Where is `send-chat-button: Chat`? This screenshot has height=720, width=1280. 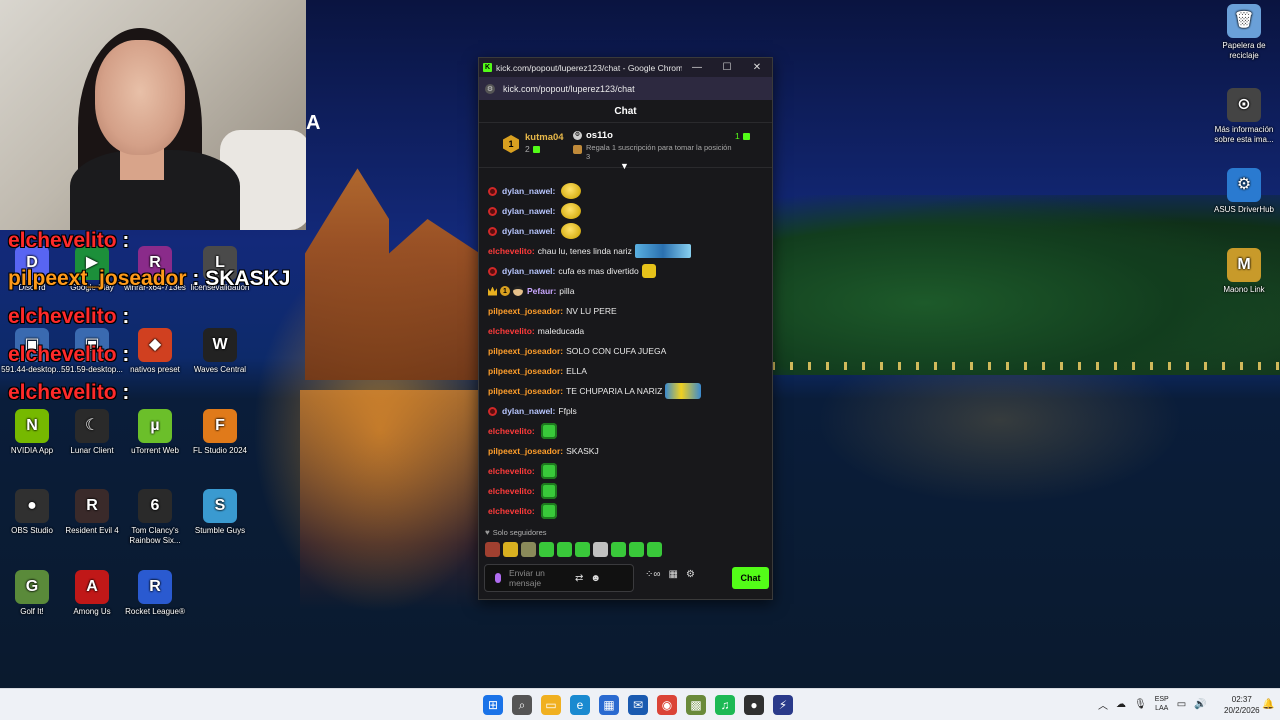
send-chat-button: Chat is located at coordinates (750, 578).